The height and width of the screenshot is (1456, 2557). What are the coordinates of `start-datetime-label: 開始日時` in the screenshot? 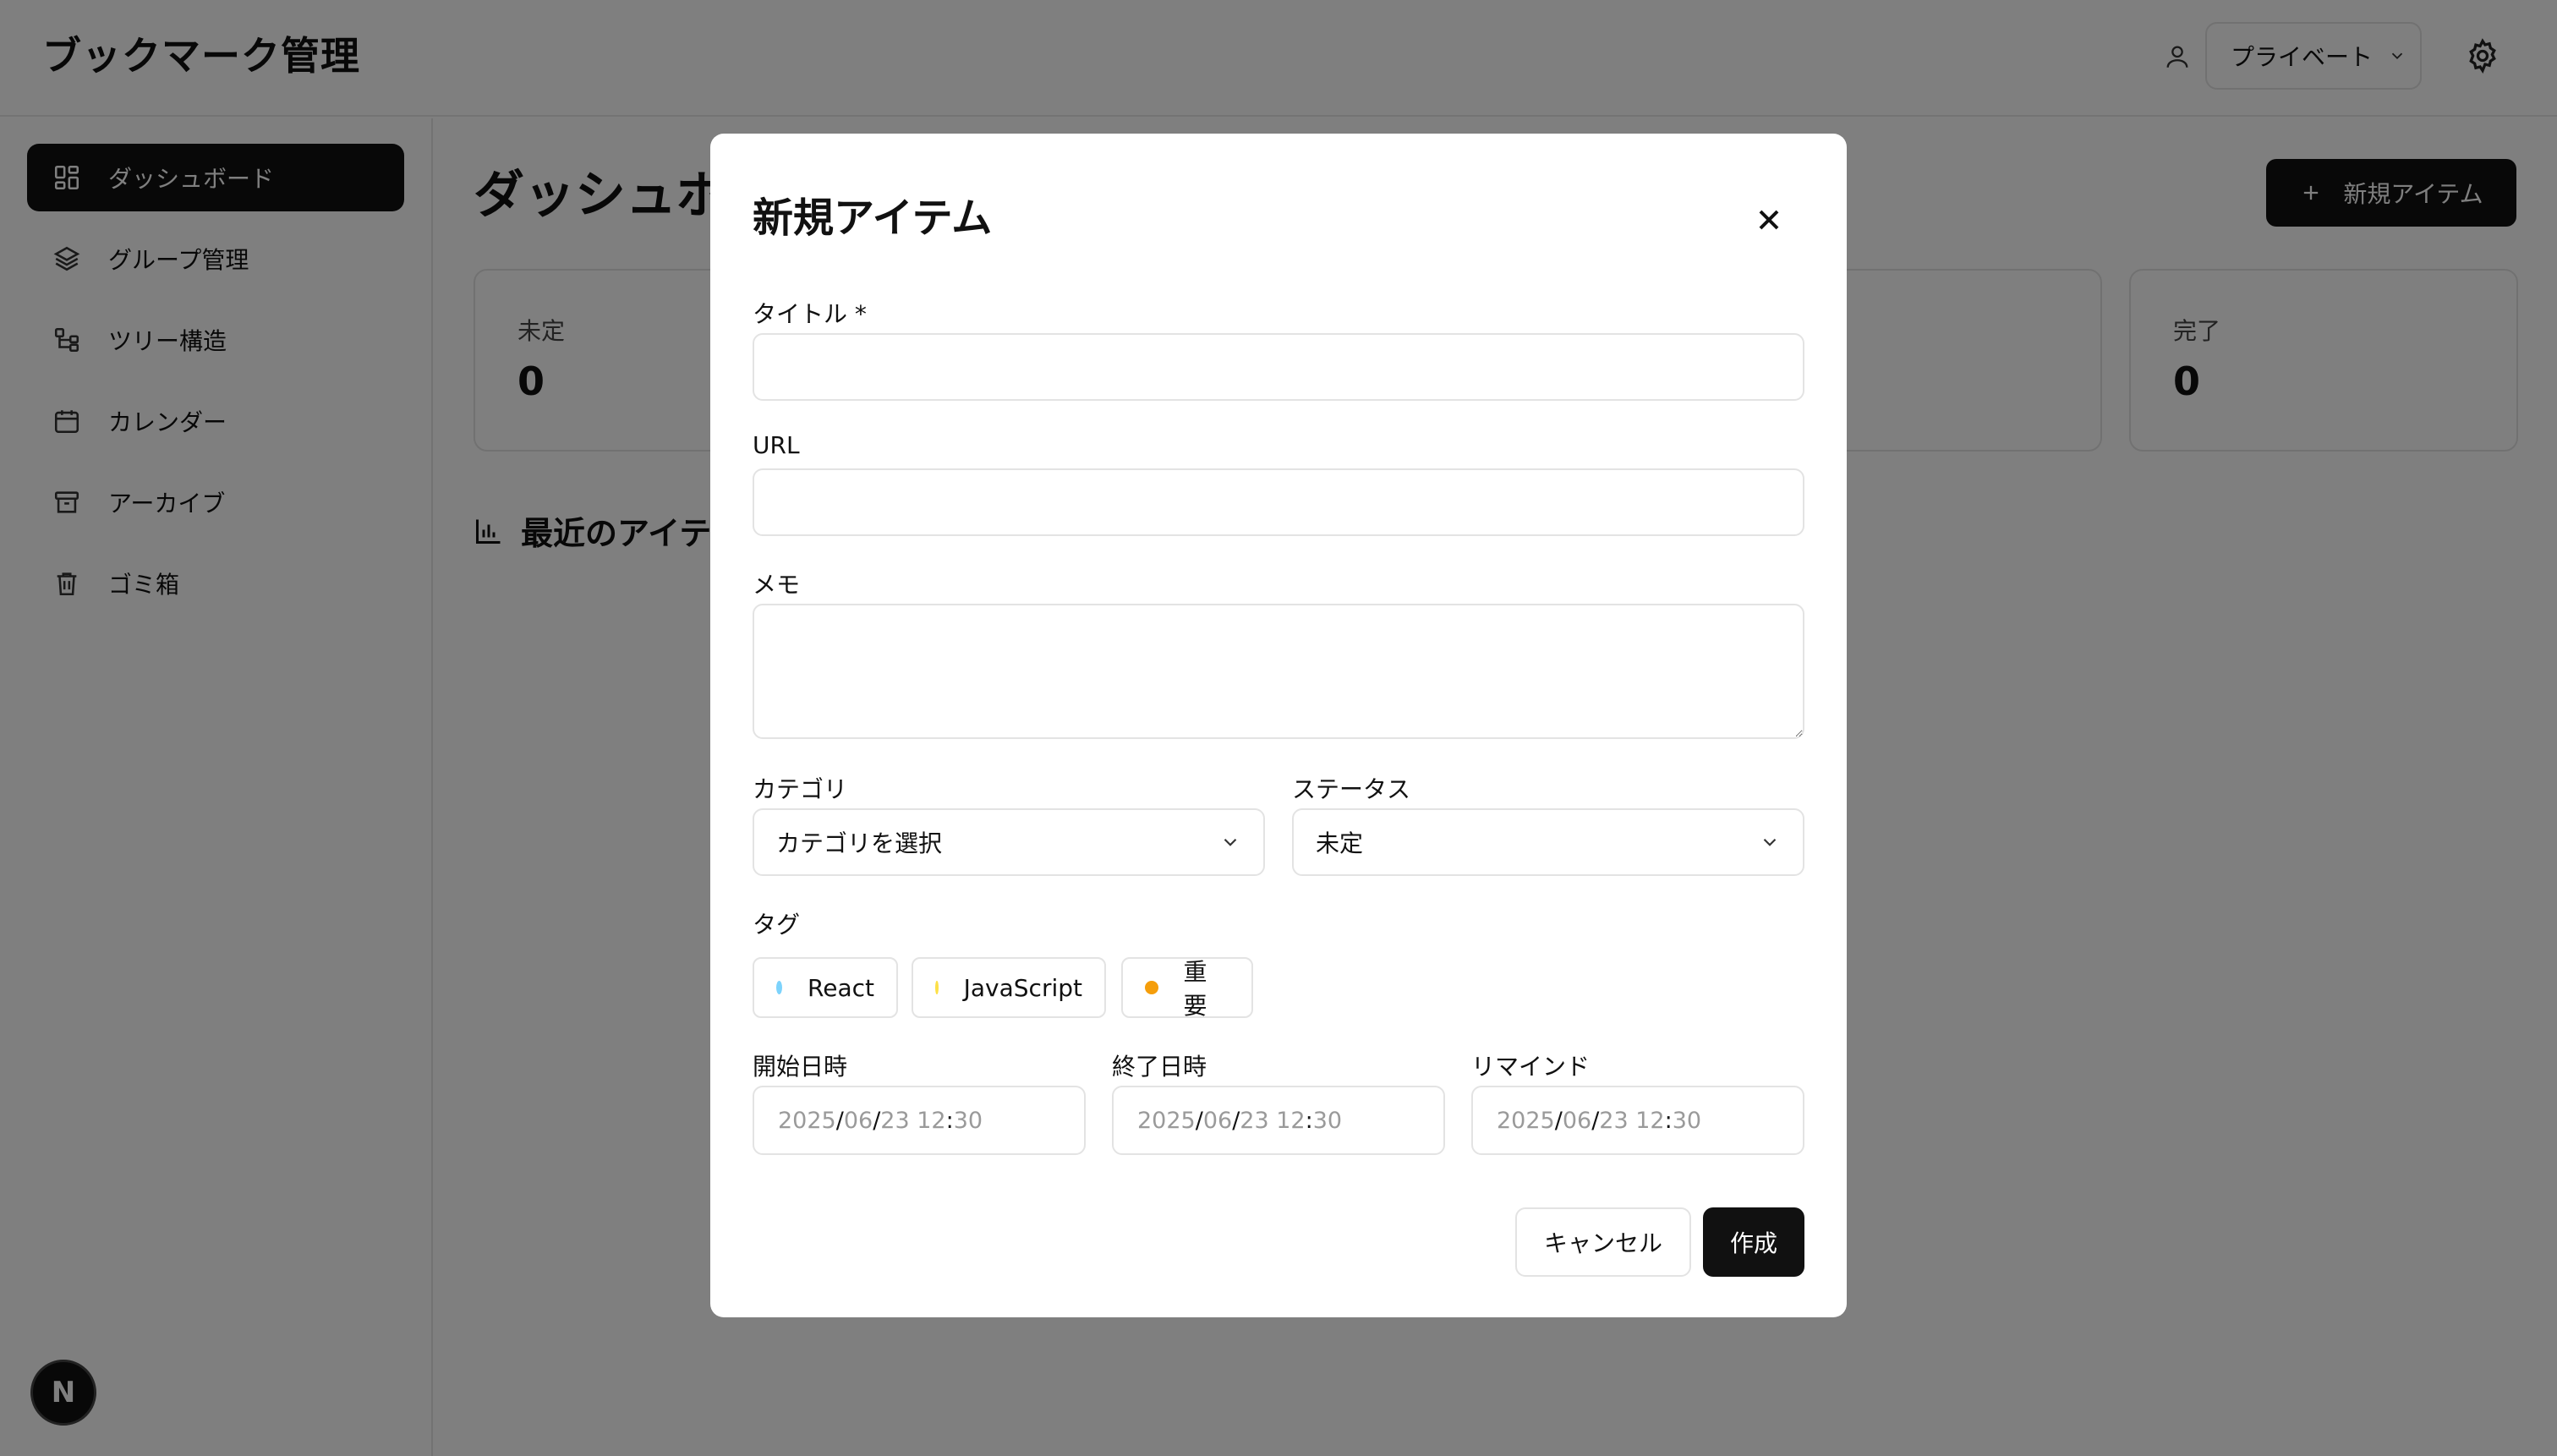 It's located at (800, 1067).